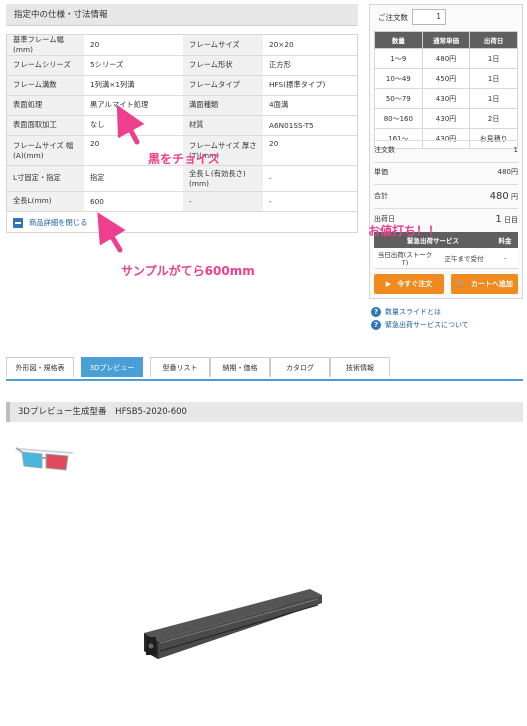 The image size is (527, 726). What do you see at coordinates (300, 367) in the screenshot?
I see `tab-catalog: カタログ` at bounding box center [300, 367].